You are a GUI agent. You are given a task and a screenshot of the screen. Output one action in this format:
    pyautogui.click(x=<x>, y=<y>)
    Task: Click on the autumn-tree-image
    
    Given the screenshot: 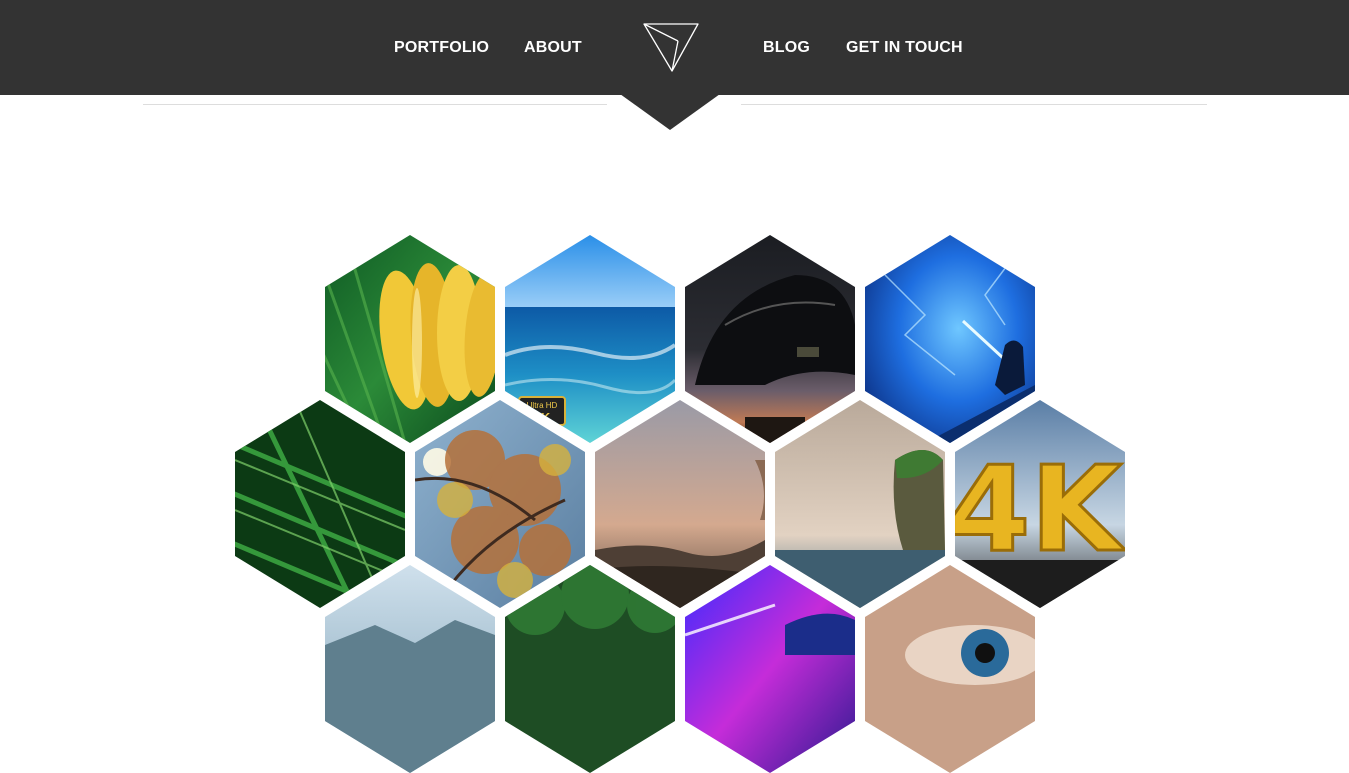 What is the action you would take?
    pyautogui.click(x=500, y=504)
    